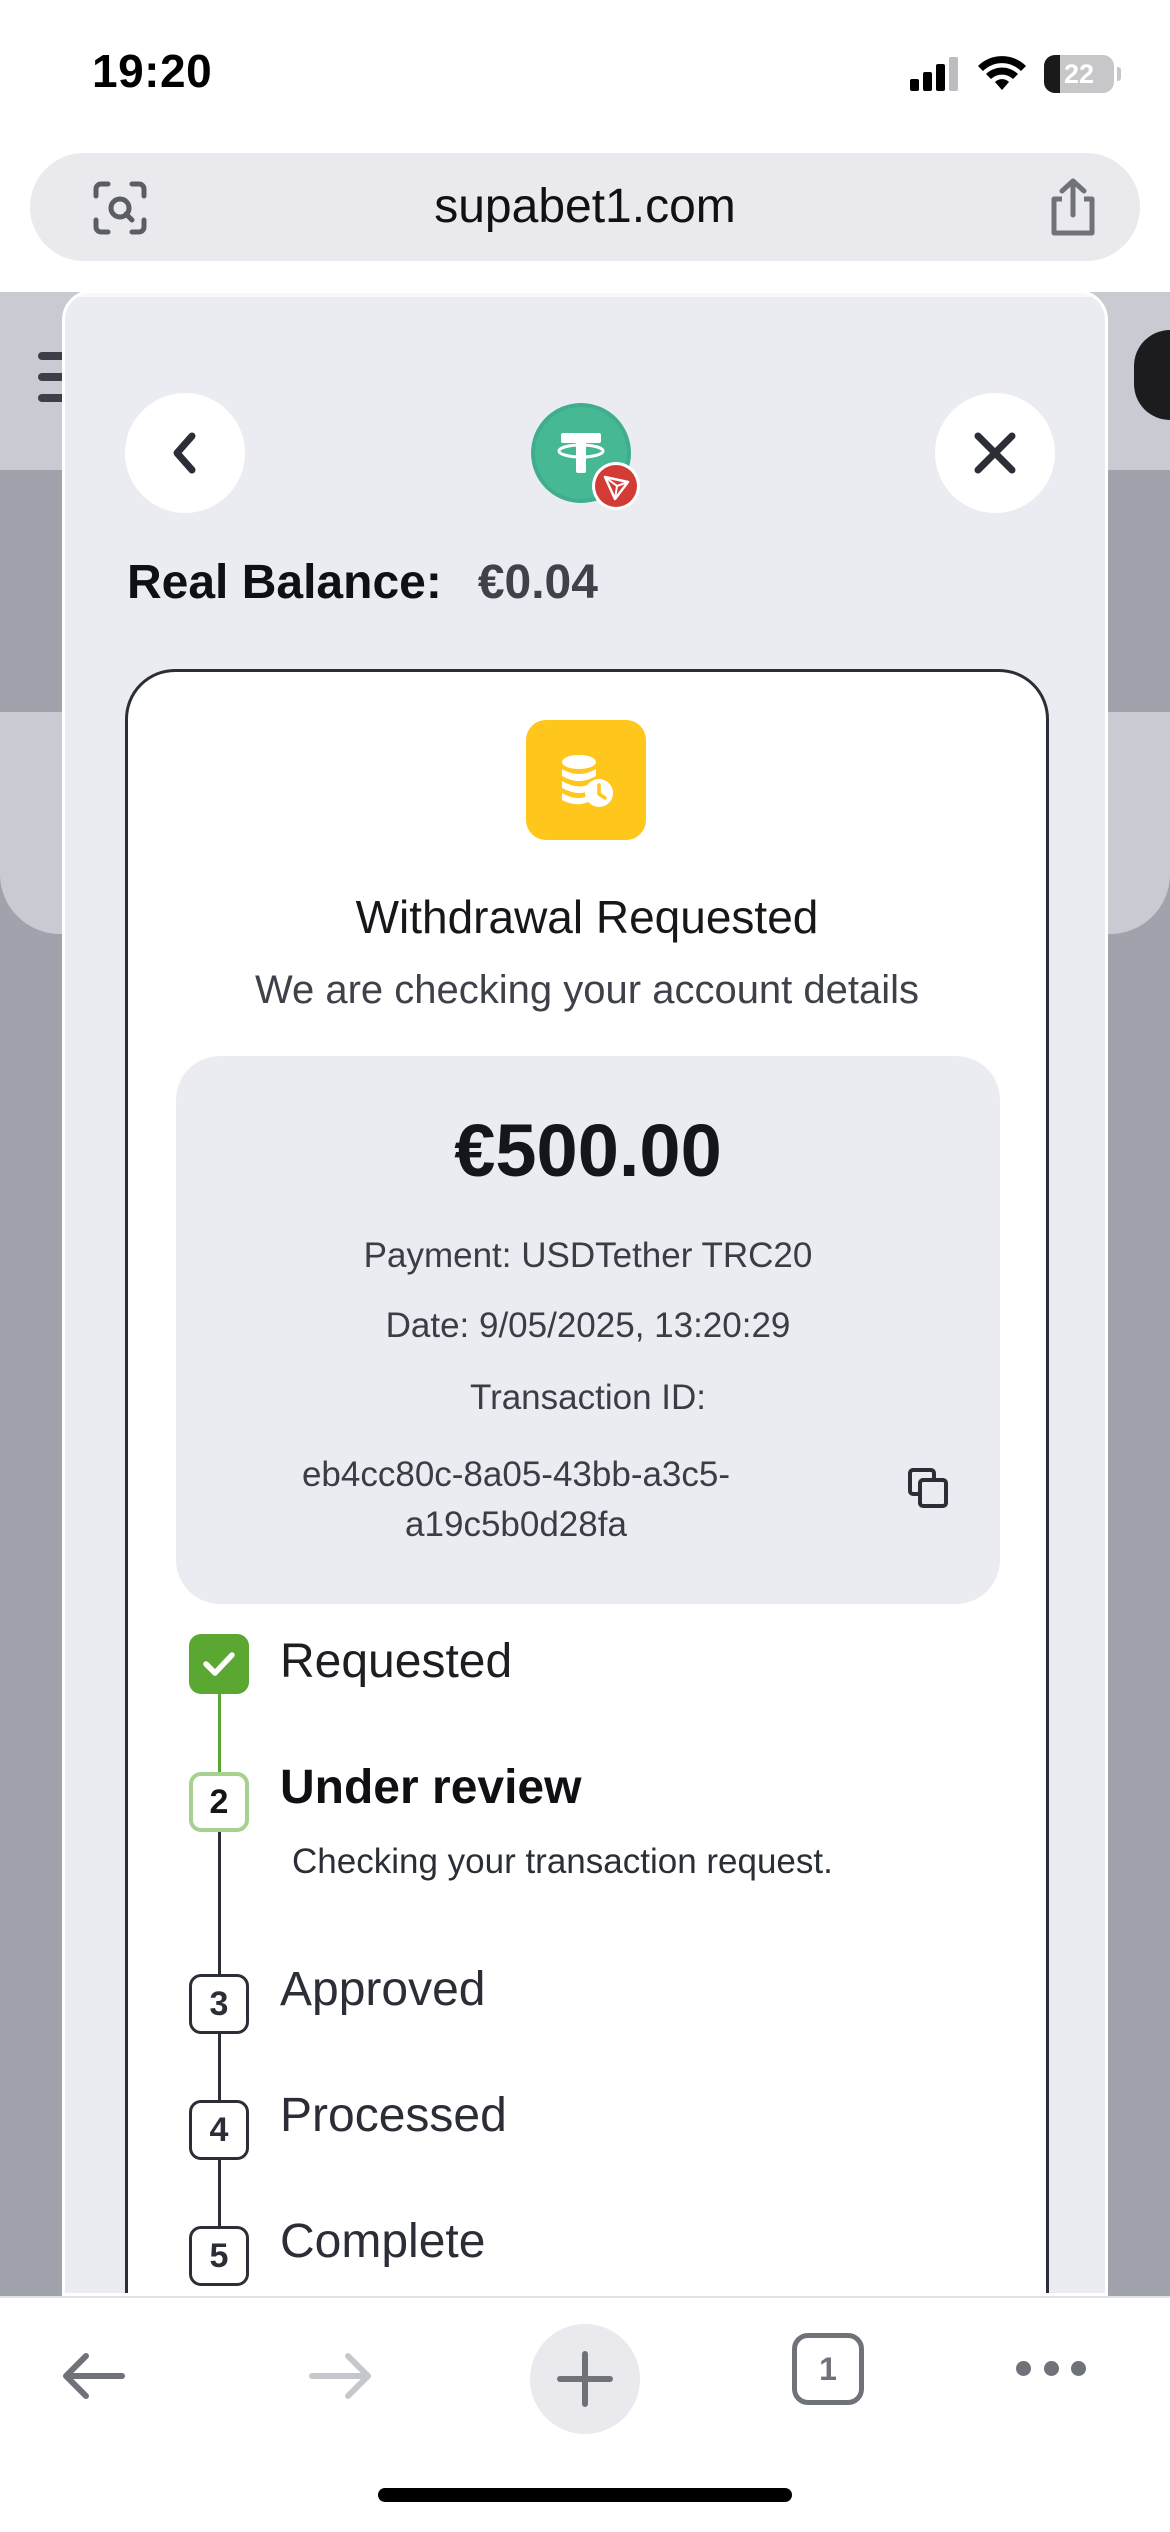 The image size is (1170, 2532). I want to click on balance-value: €0.04, so click(537, 582).